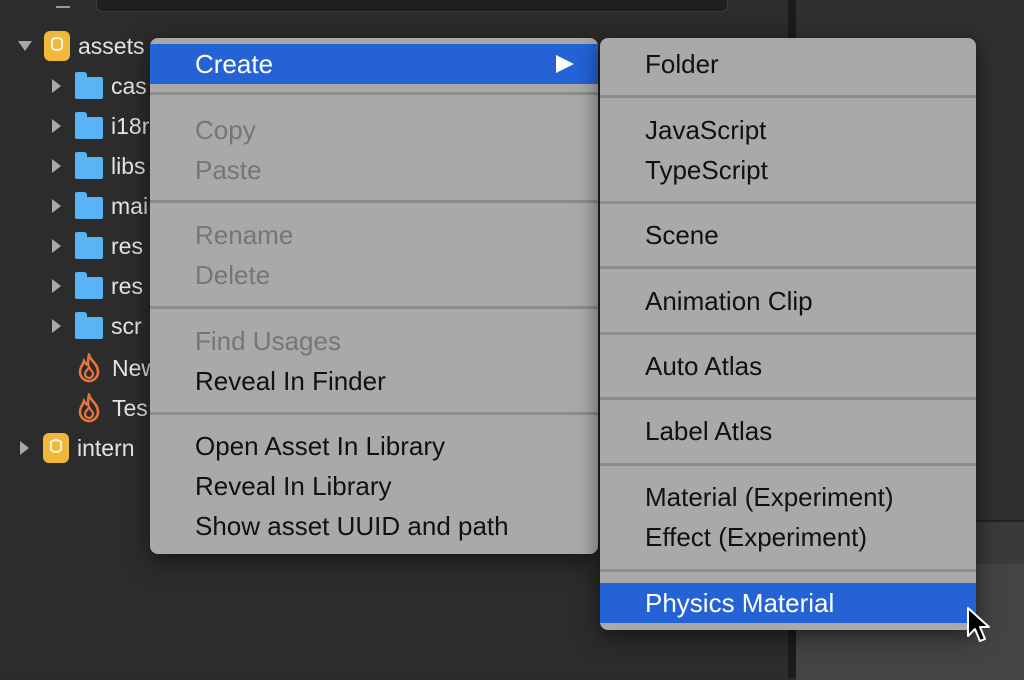 The image size is (1024, 680). Describe the element at coordinates (709, 431) in the screenshot. I see `menu-item-label: Label Atlas` at that location.